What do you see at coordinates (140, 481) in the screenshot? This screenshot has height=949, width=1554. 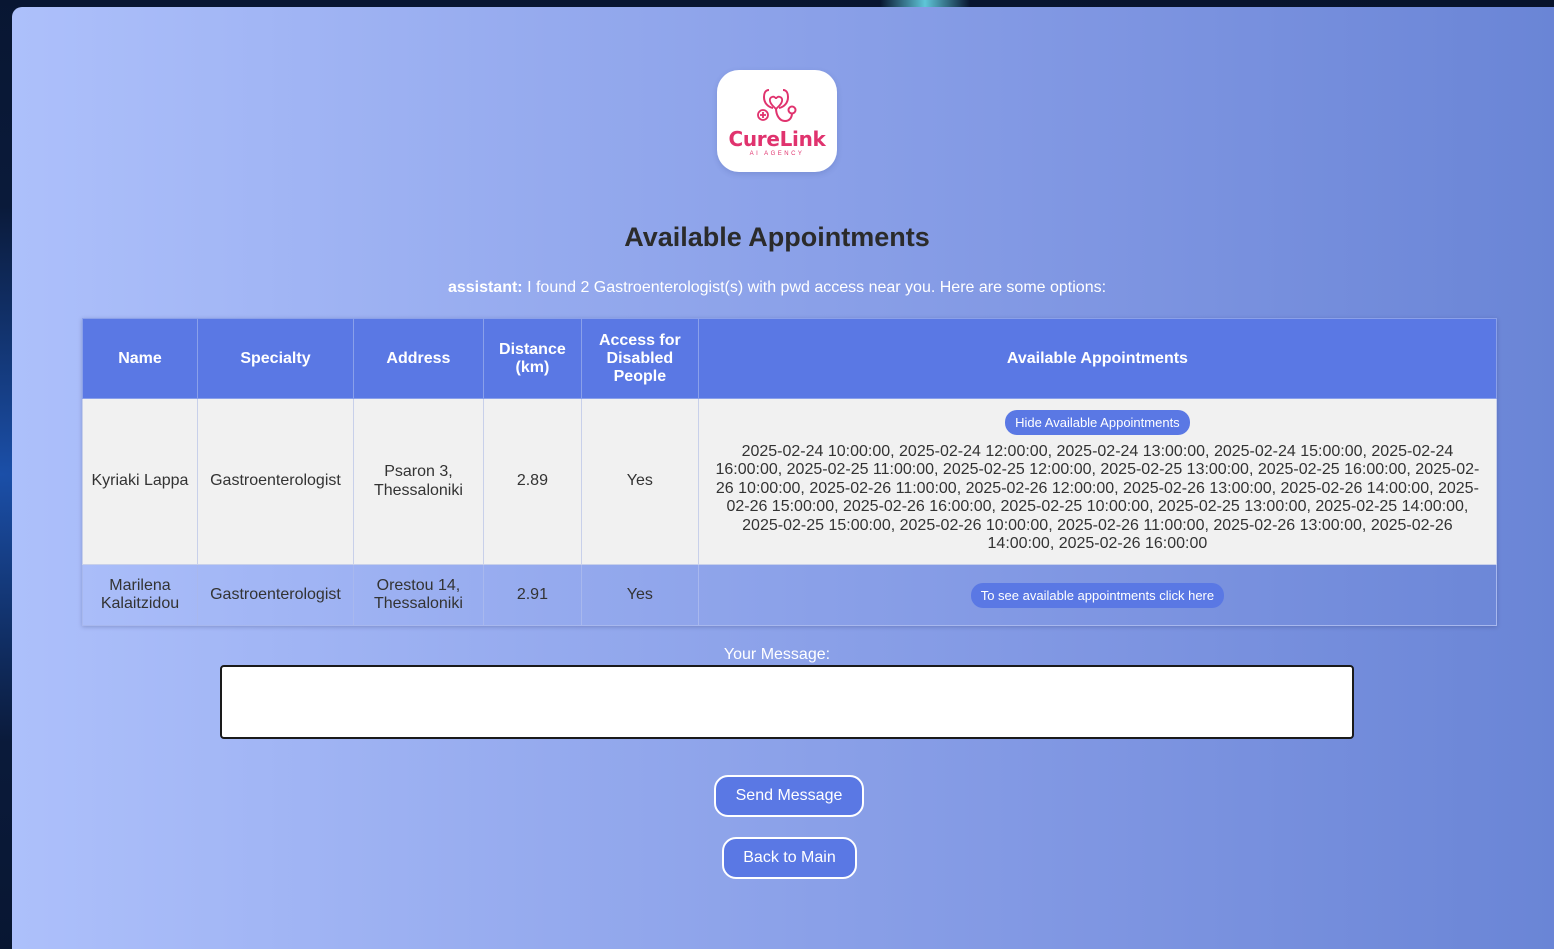 I see `doctor-name: Kyriaki Lappa` at bounding box center [140, 481].